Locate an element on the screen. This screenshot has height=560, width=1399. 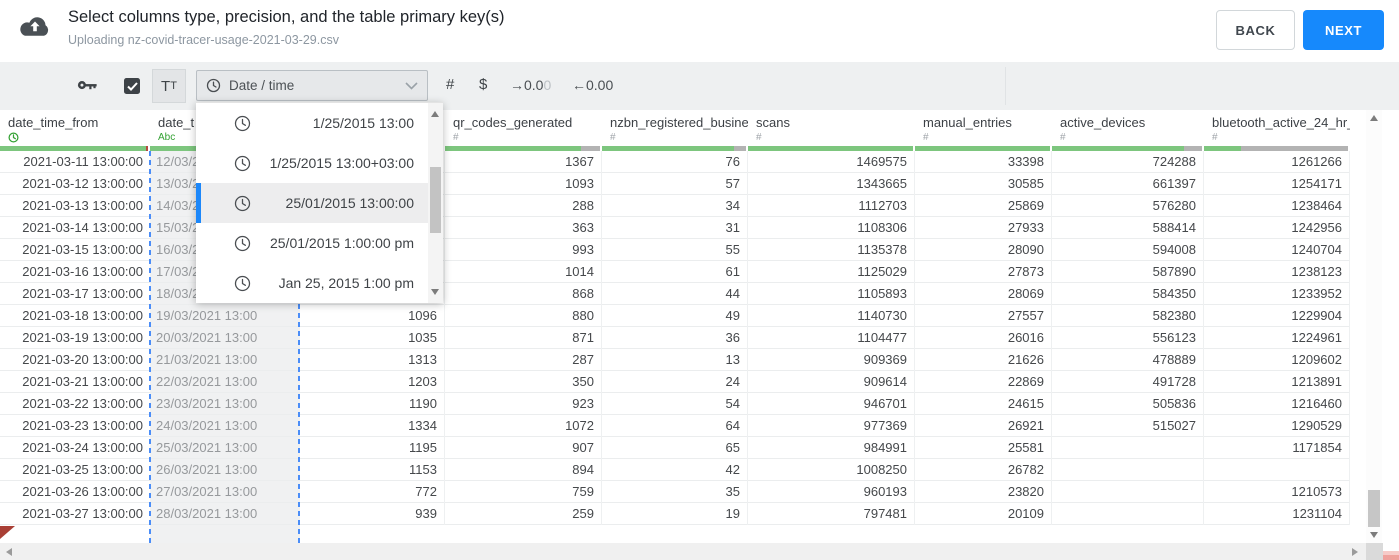
table-cell: 2021-03-26 13:00:00 is located at coordinates (75, 492).